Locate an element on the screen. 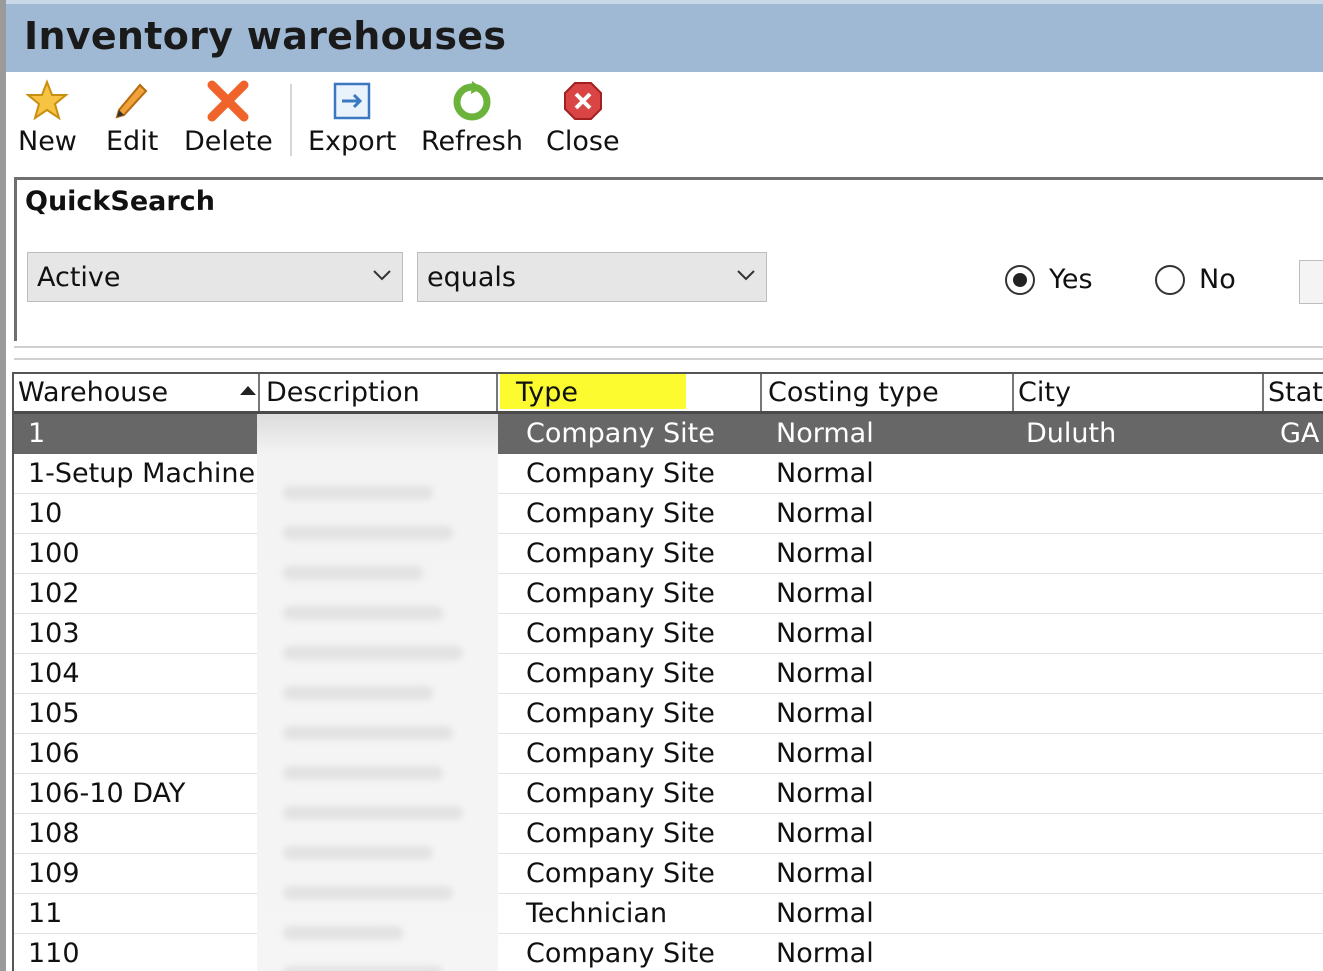  table-row: 106 Company Site Normal is located at coordinates (668, 754).